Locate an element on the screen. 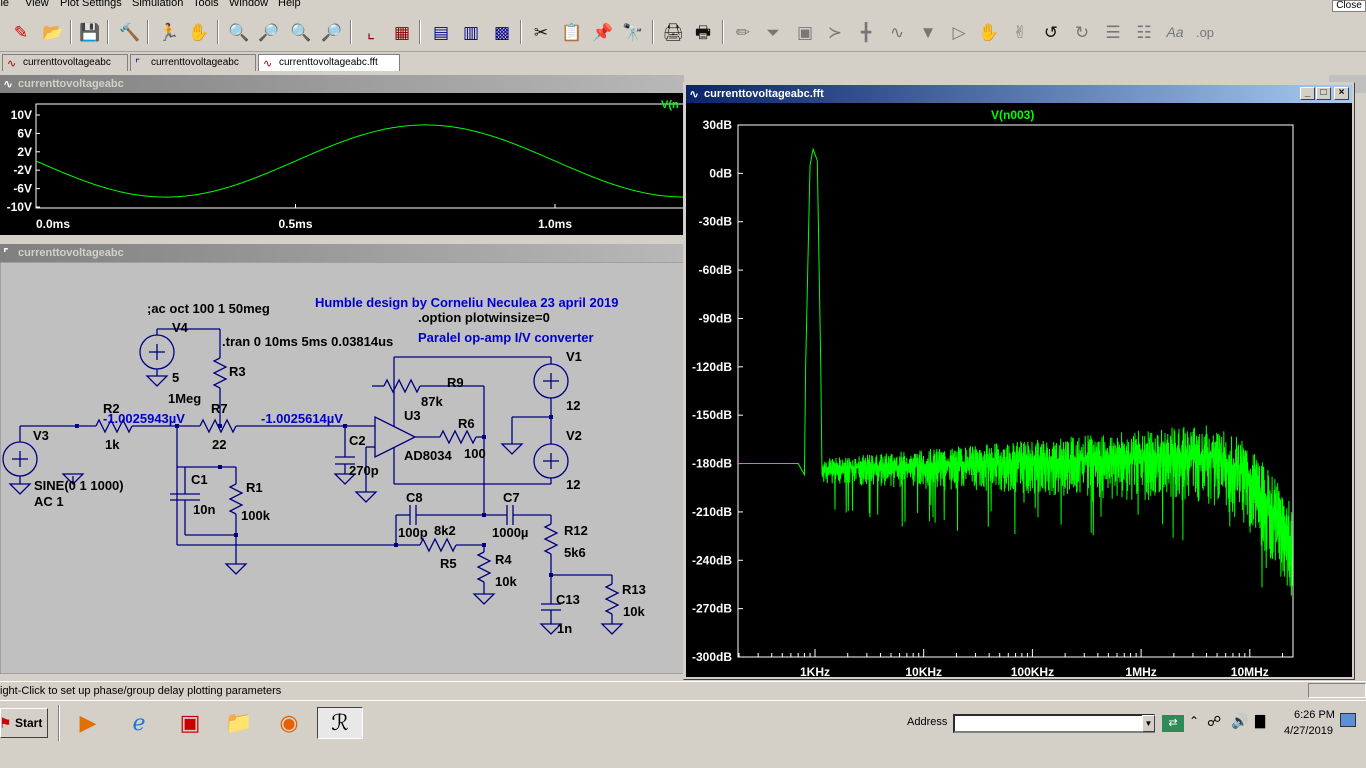  probe-voltage-1: -1.0025943µV is located at coordinates (144, 418).